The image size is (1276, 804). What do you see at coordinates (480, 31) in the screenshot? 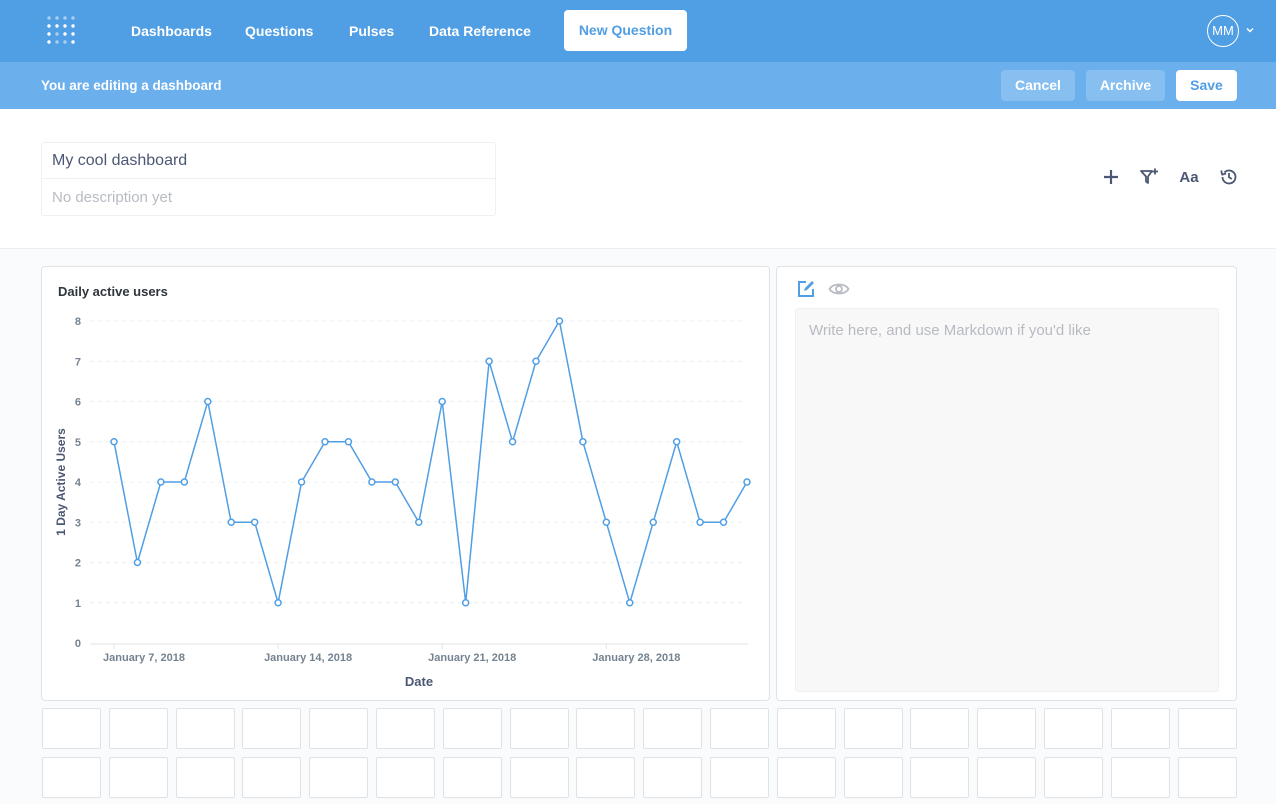
I see `nav-data-reference: Data Reference` at bounding box center [480, 31].